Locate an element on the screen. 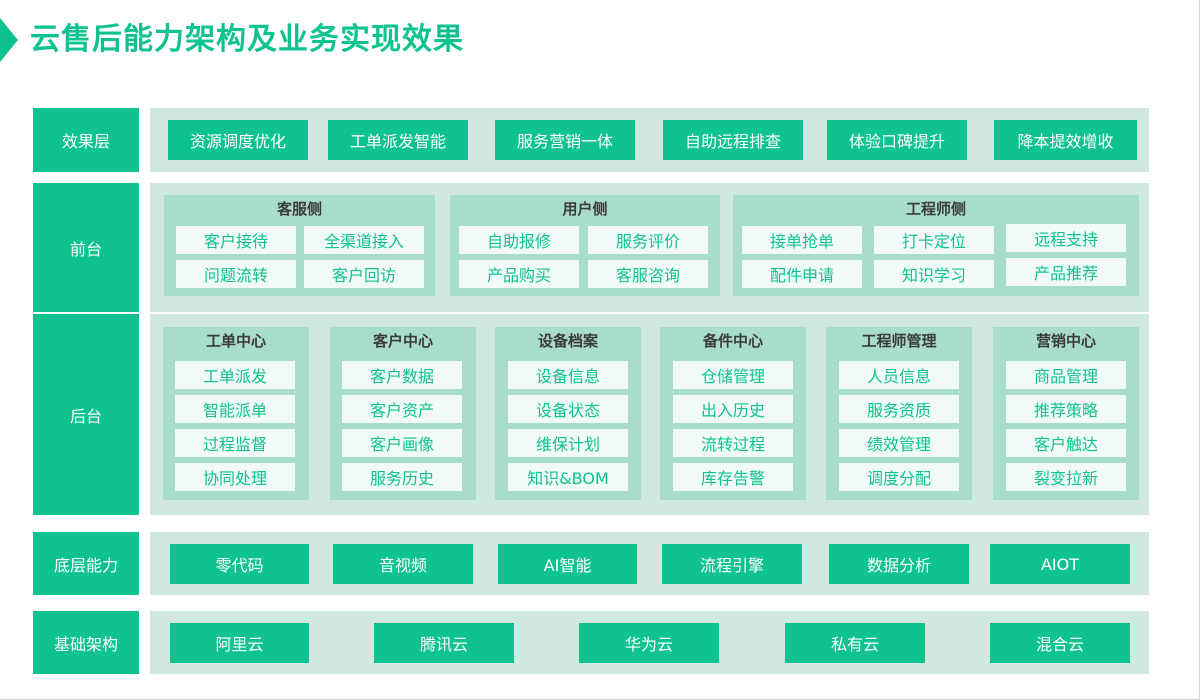 This screenshot has width=1200, height=700. back-item: 工单派发 is located at coordinates (235, 375).